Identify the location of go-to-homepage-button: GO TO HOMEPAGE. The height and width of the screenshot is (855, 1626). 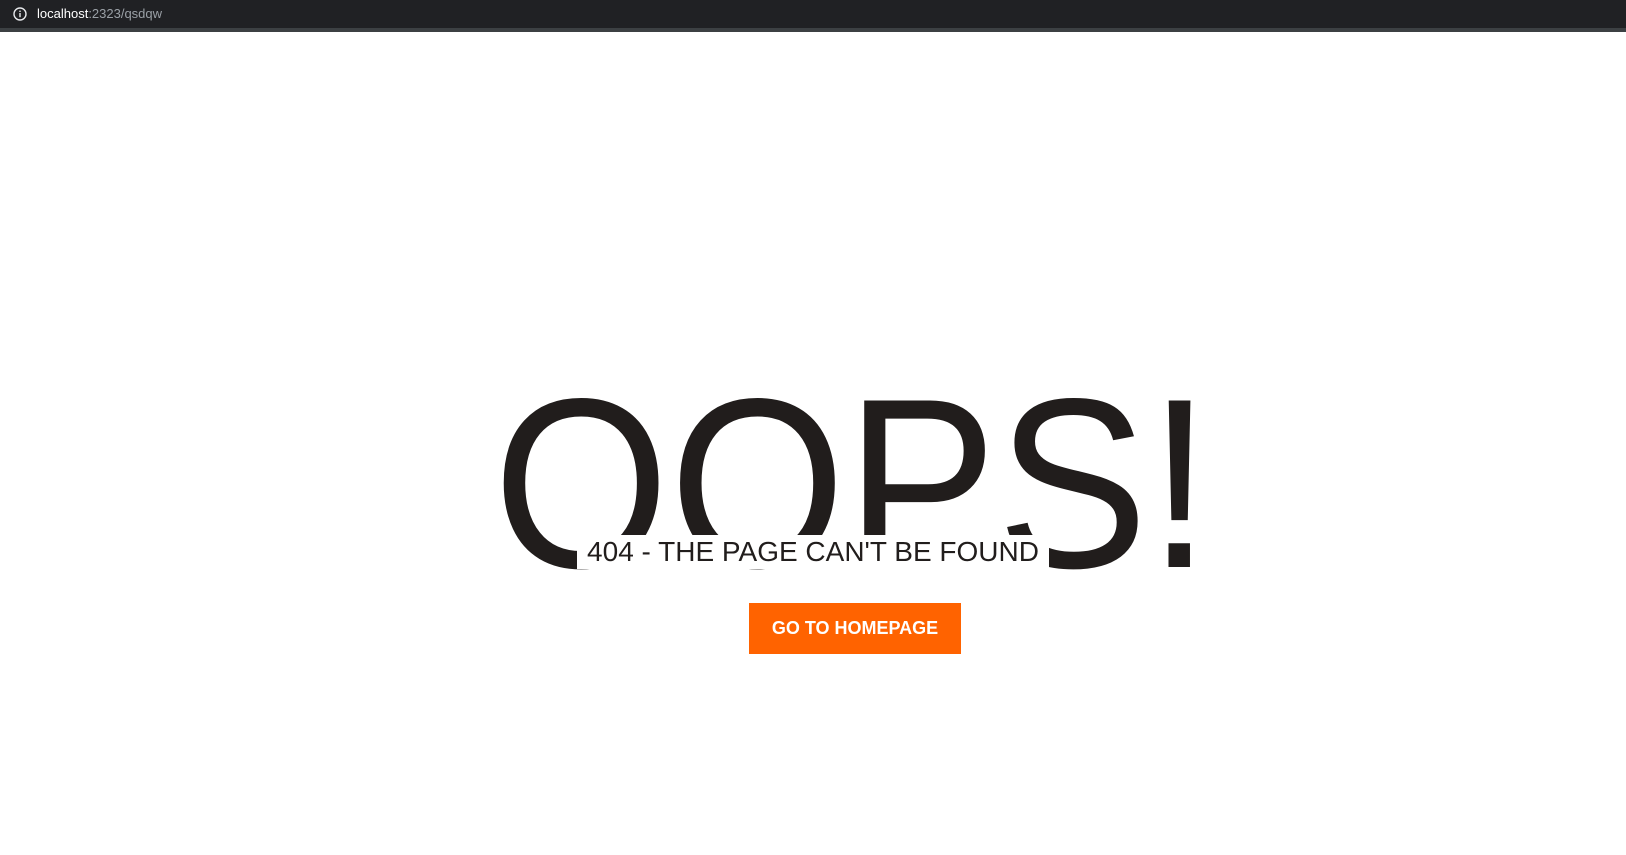
(855, 628).